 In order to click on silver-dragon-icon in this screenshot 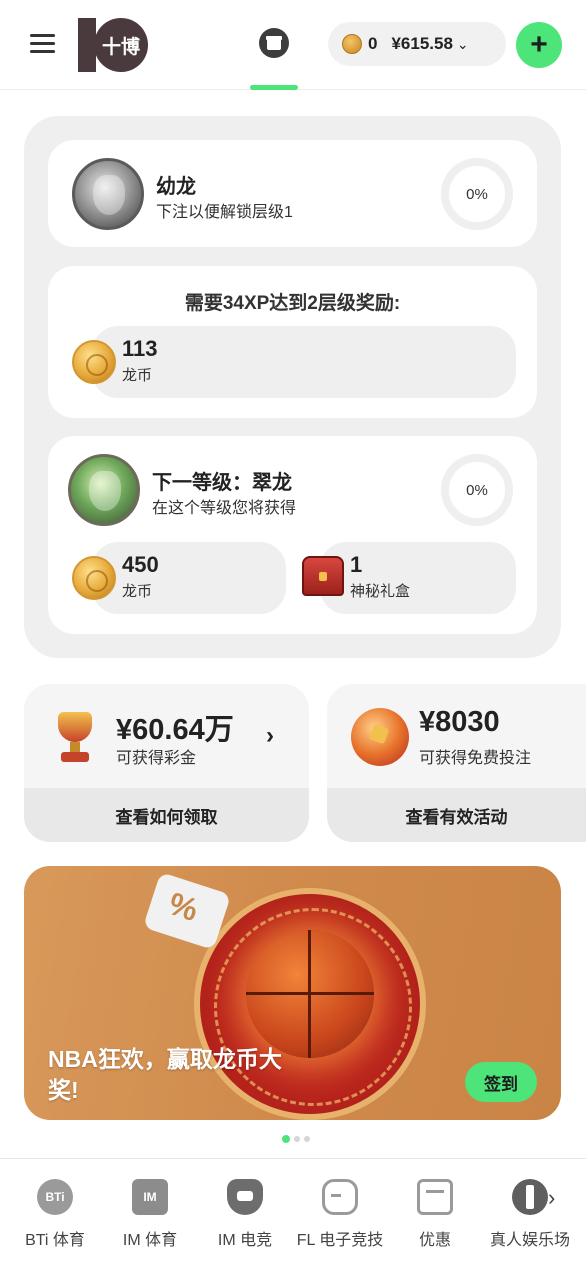, I will do `click(108, 194)`.